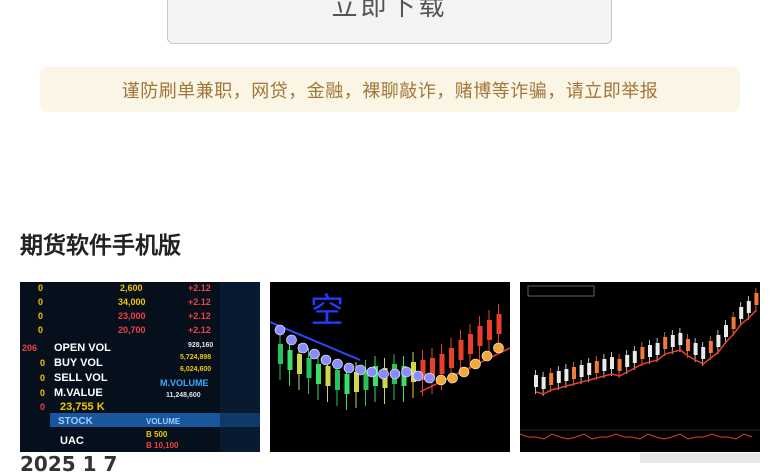  What do you see at coordinates (76, 421) in the screenshot?
I see `board-stock-label: STOCK` at bounding box center [76, 421].